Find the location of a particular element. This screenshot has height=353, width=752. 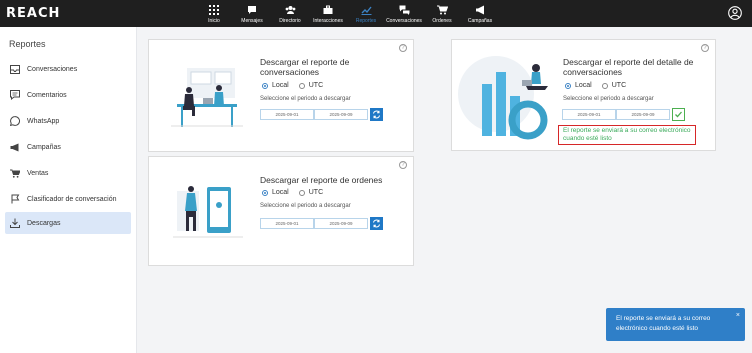

sidebar-item-clasificador: Clasificador de conversación is located at coordinates (68, 199).